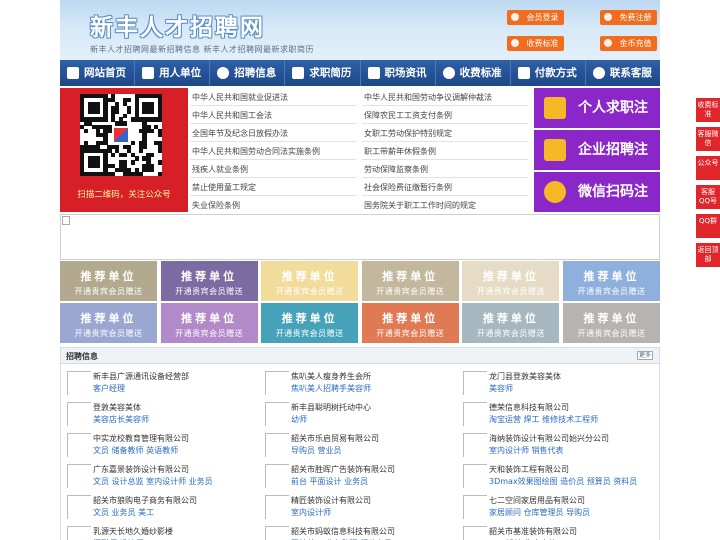 This screenshot has height=540, width=720. Describe the element at coordinates (331, 500) in the screenshot. I see `company-name: 精匠装饰设计有限公司` at that location.